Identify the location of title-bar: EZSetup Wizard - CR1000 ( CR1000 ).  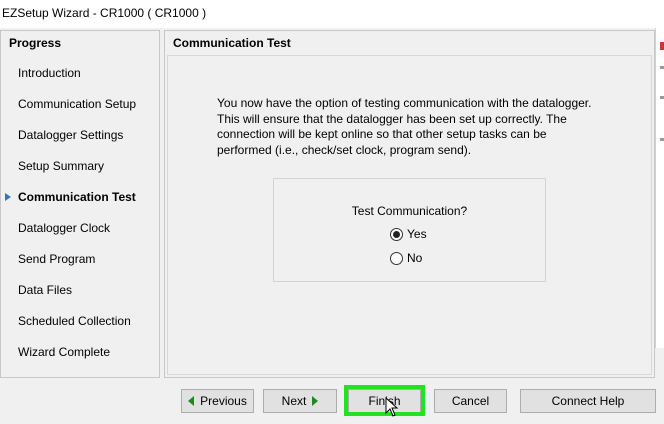
(332, 14).